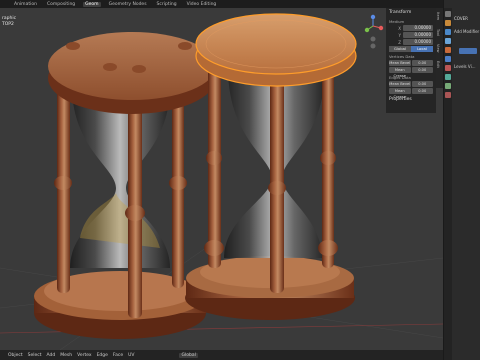 This screenshot has width=480, height=360. What do you see at coordinates (8, 24) in the screenshot?
I see `viewport-object-label: TOP2` at bounding box center [8, 24].